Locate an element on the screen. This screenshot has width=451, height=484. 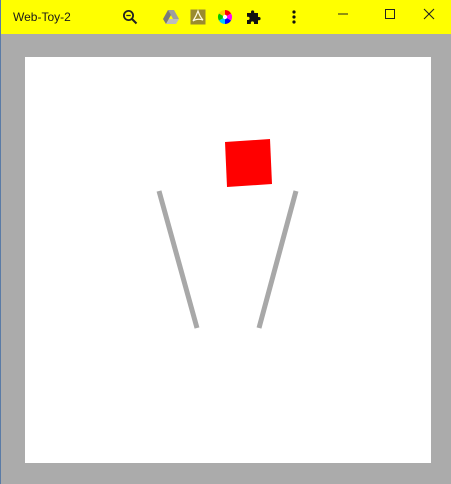
minimize-button is located at coordinates (343, 16).